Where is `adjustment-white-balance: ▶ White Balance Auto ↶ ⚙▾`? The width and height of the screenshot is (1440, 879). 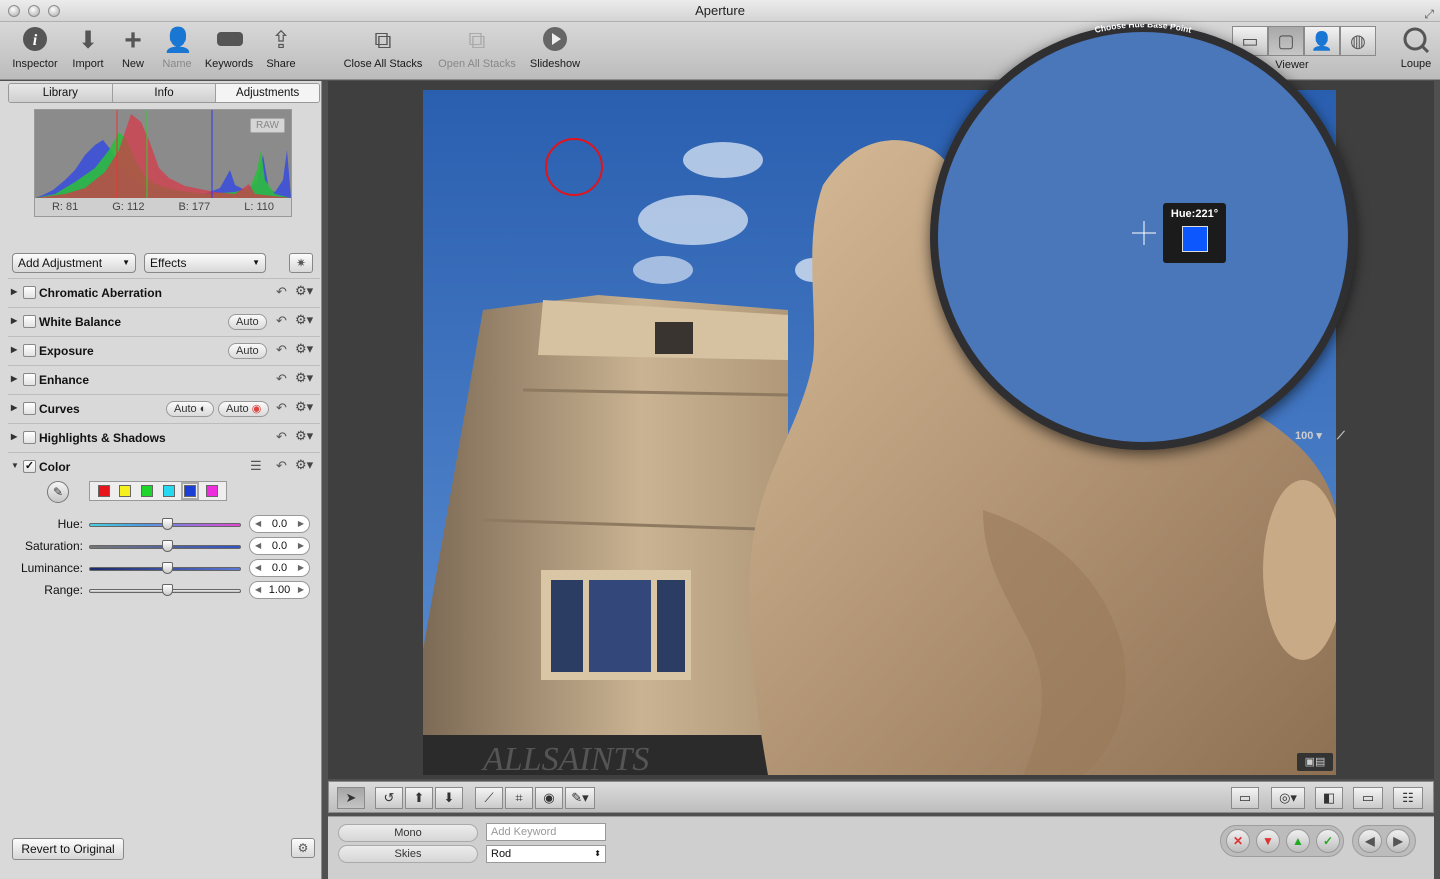 adjustment-white-balance: ▶ White Balance Auto ↶ ⚙▾ is located at coordinates (164, 321).